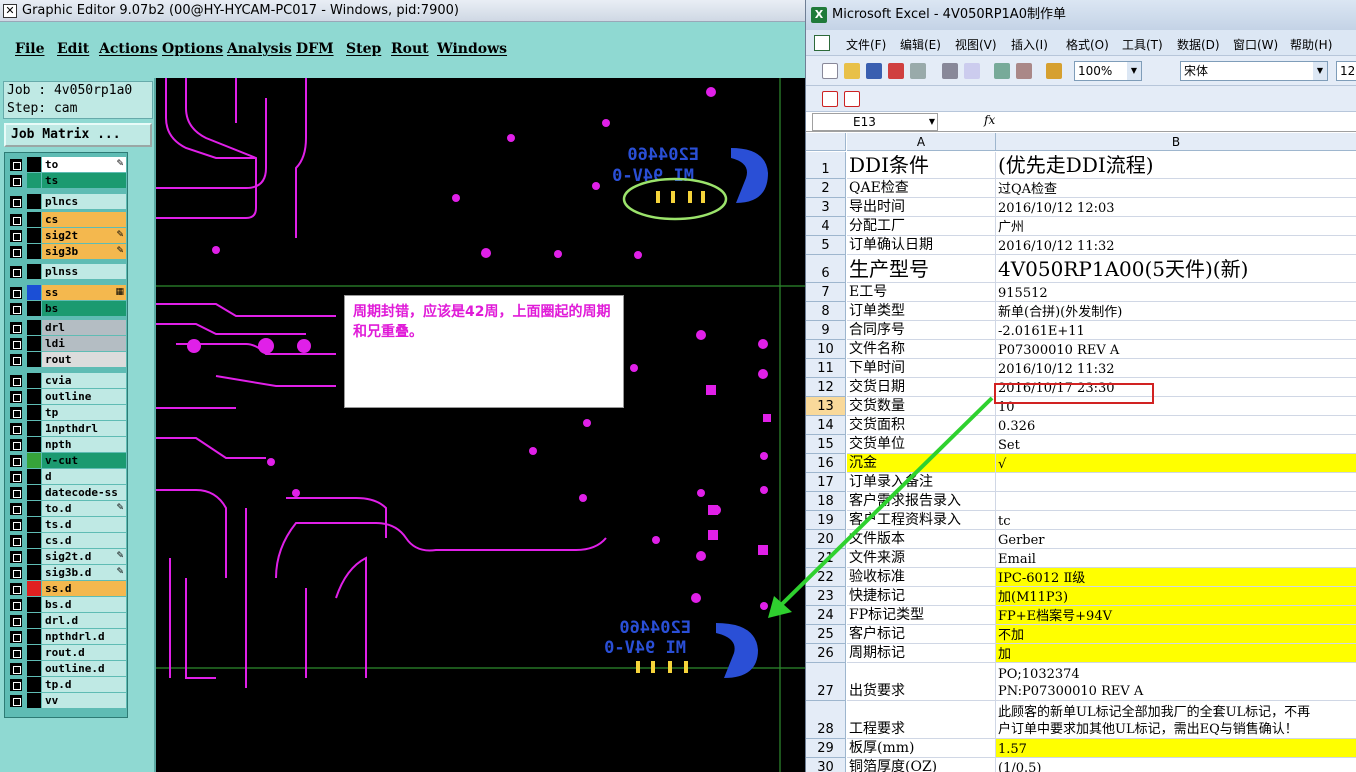 The height and width of the screenshot is (772, 1356). I want to click on annotation-arrow-layer, so click(881, 507).